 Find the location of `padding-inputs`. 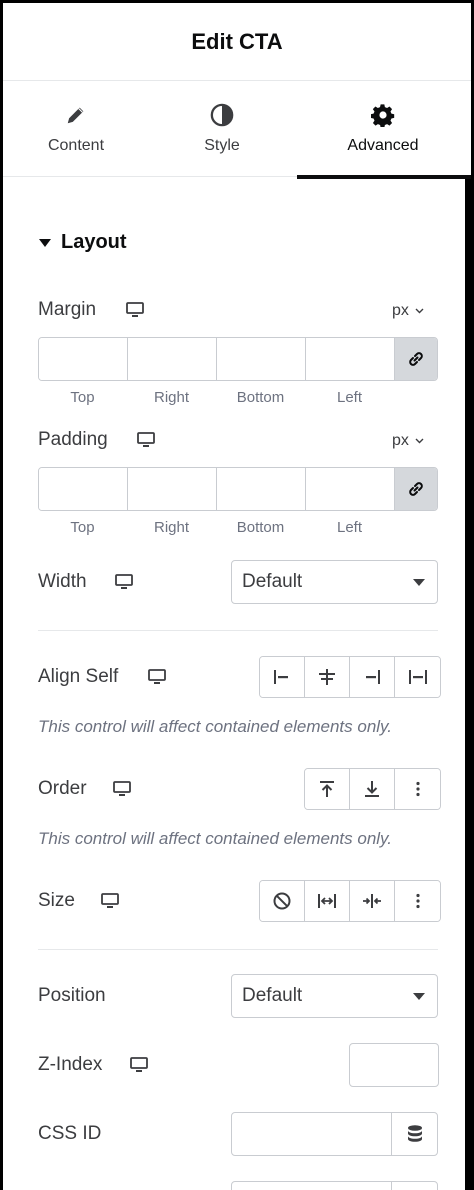

padding-inputs is located at coordinates (238, 489).